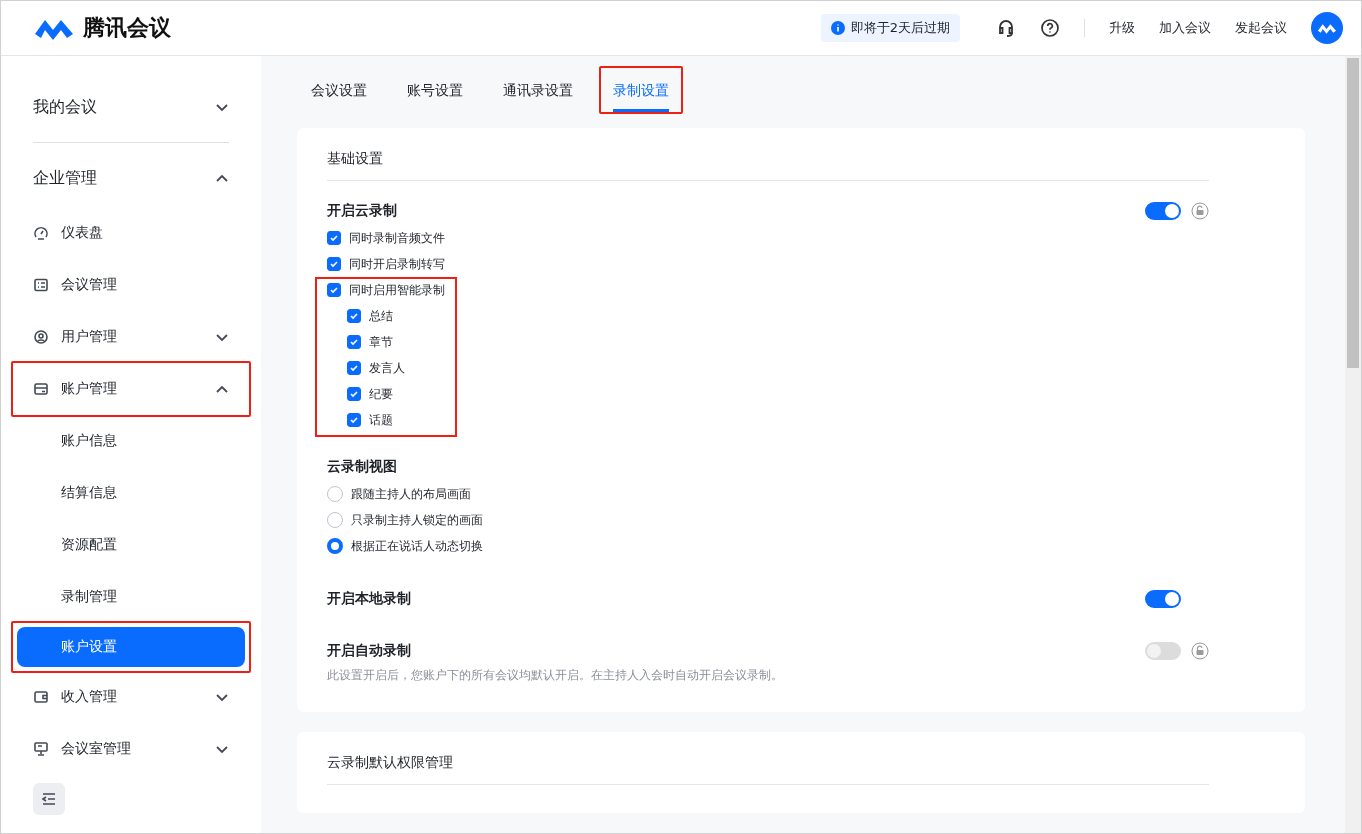  Describe the element at coordinates (131, 389) in the screenshot. I see `sidebar-item: 账户管理` at that location.